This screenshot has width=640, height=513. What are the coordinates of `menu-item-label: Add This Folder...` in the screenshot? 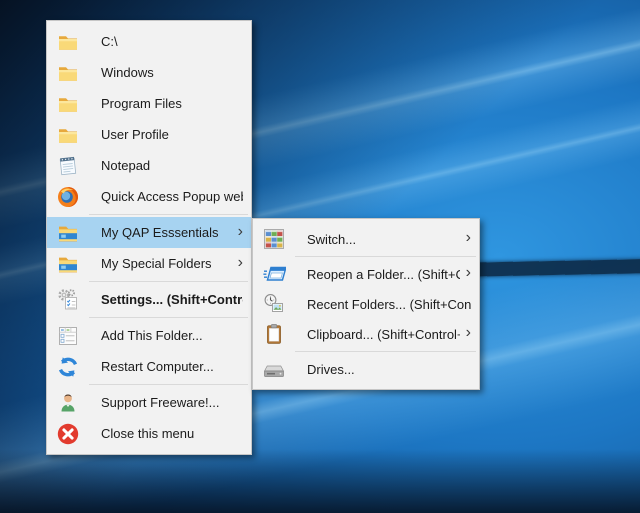 It's located at (152, 335).